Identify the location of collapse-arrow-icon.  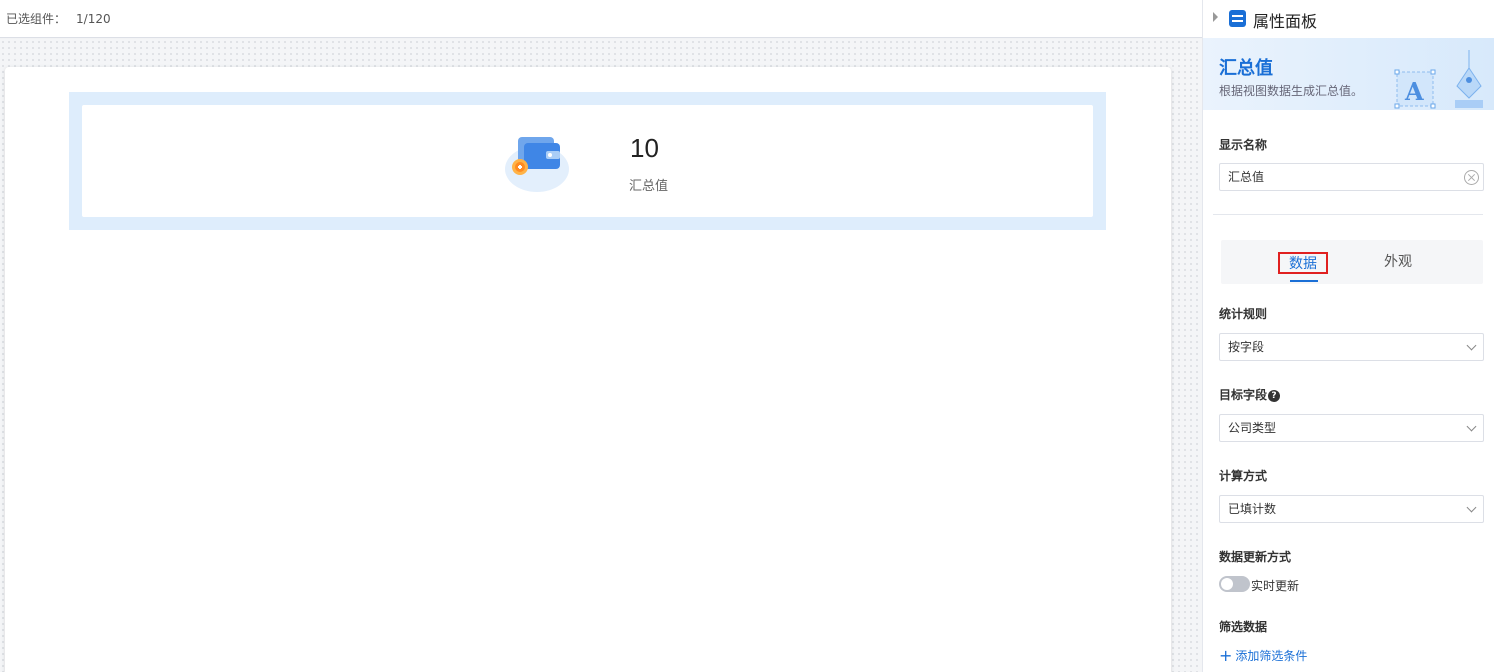
(1215, 17).